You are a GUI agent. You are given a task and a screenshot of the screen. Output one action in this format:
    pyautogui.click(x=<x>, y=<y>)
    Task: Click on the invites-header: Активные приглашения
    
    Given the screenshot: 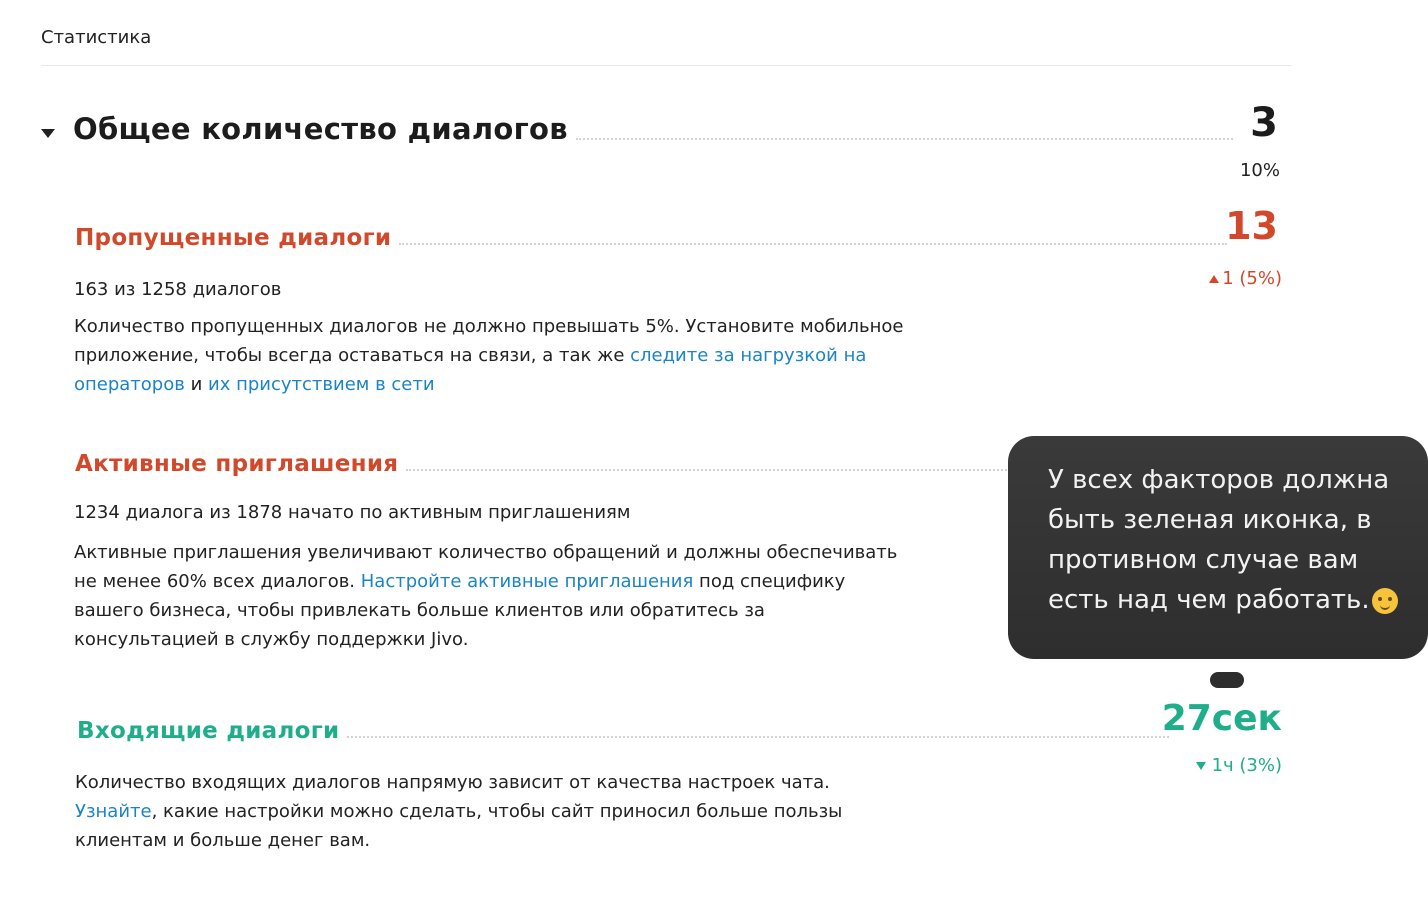 What is the action you would take?
    pyautogui.click(x=545, y=464)
    